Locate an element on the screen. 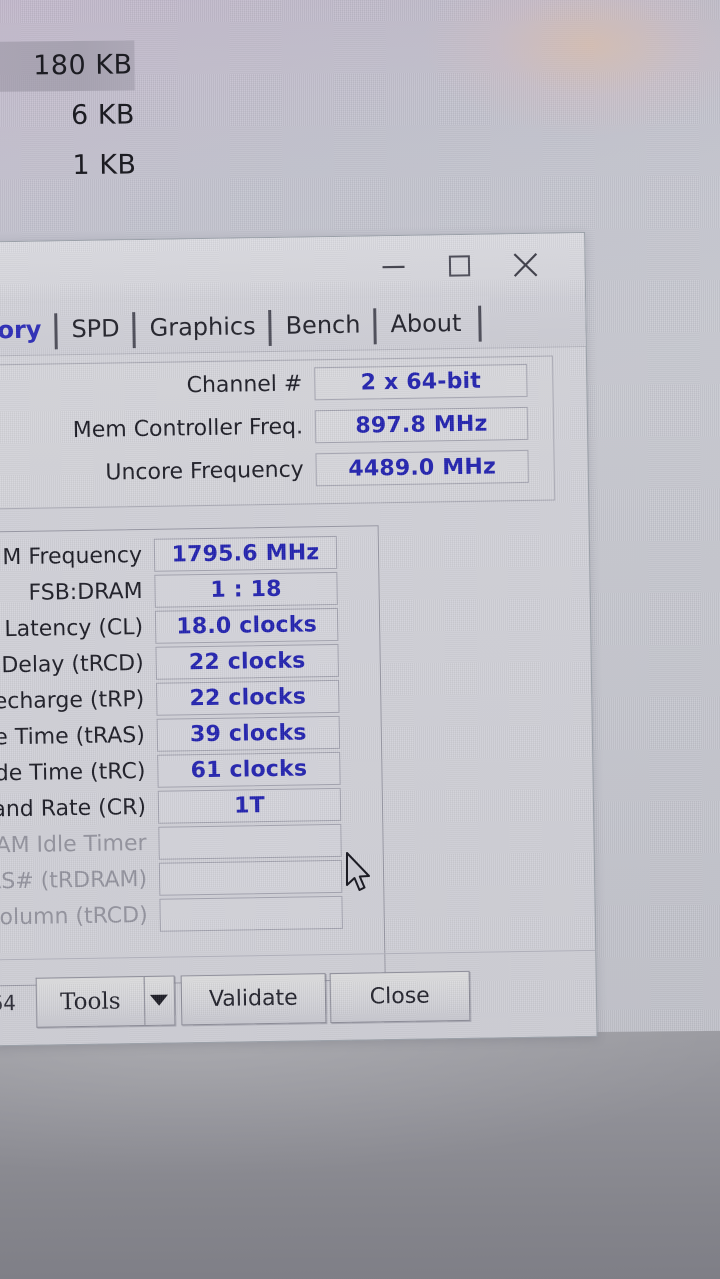 Image resolution: width=720 pixels, height=1279 pixels. tab-bench: Bench is located at coordinates (323, 327).